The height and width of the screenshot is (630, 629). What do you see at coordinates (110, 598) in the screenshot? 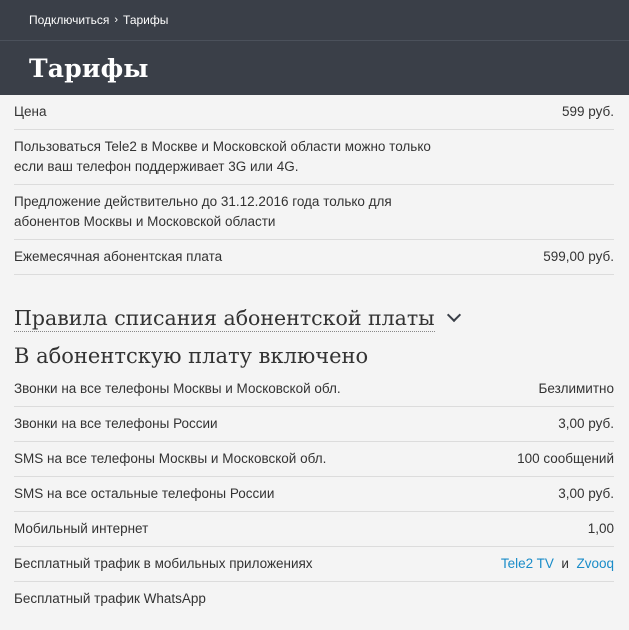
I see `included-row-label: Бесплатный трафик WhatsApp` at bounding box center [110, 598].